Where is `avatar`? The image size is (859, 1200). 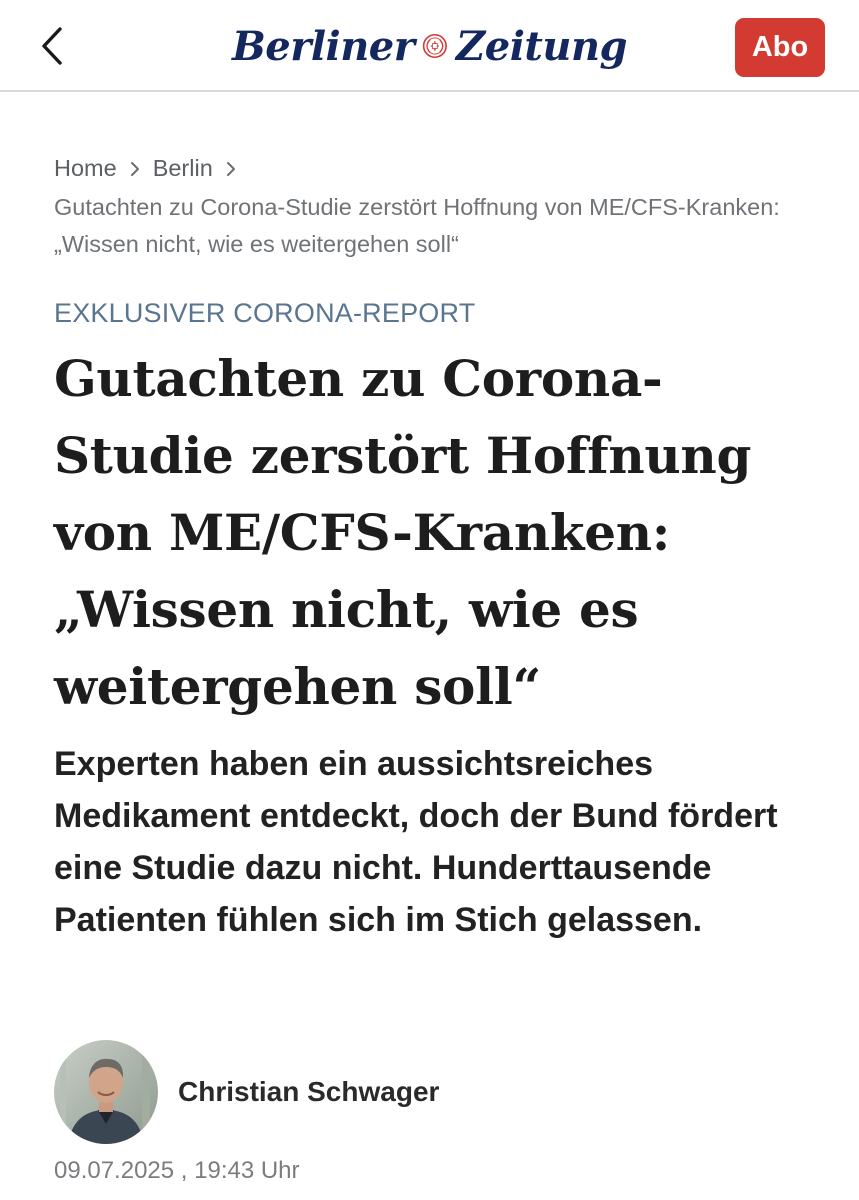 avatar is located at coordinates (106, 1092).